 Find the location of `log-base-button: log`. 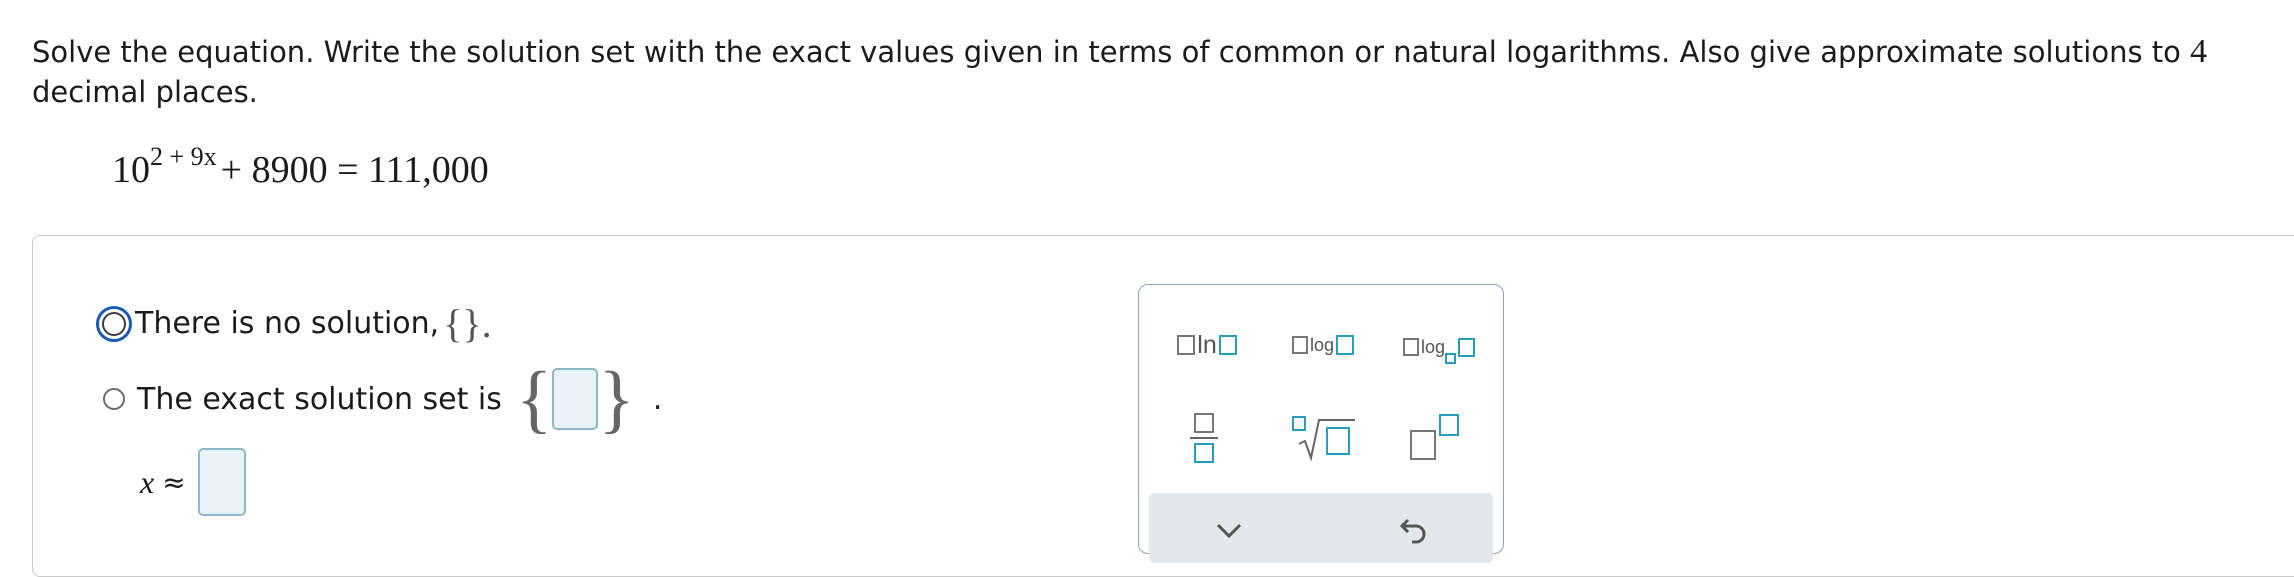

log-base-button: log is located at coordinates (1439, 347).